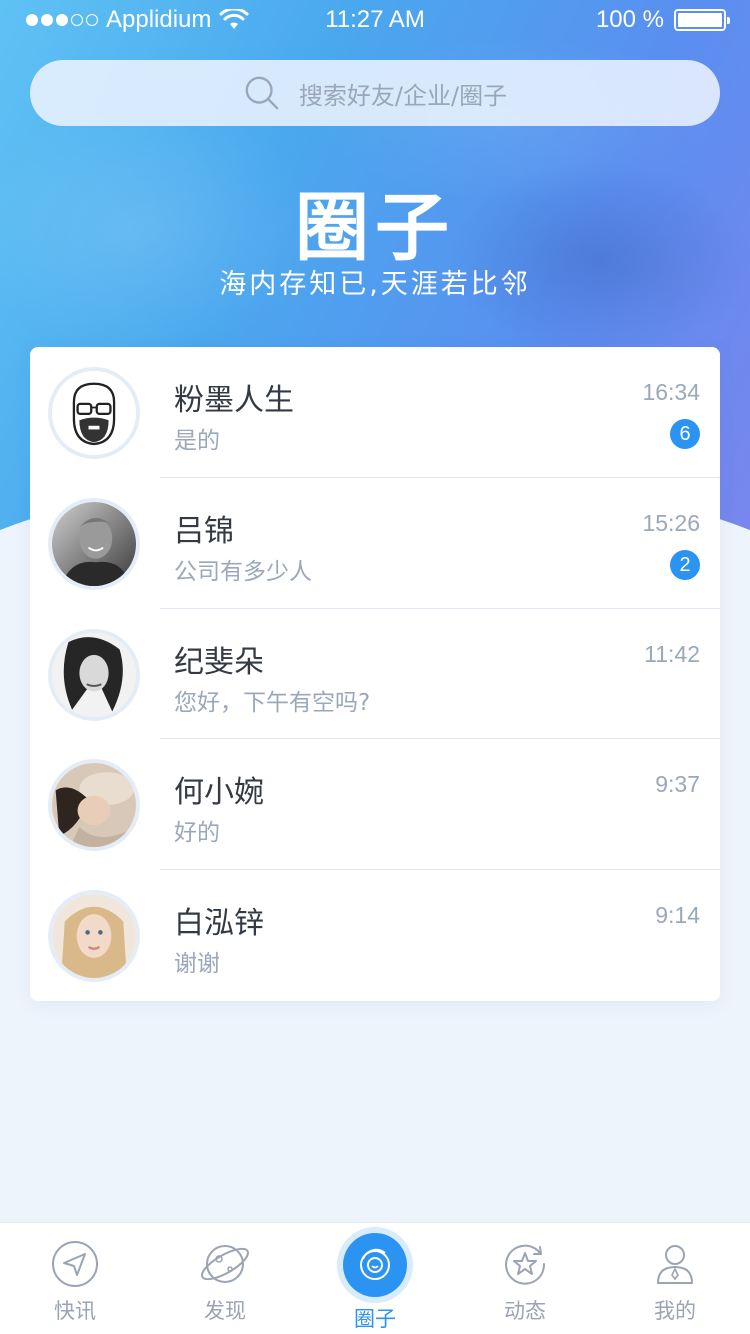 This screenshot has height=1334, width=750. What do you see at coordinates (219, 924) in the screenshot?
I see `contact-name: 白泓锌` at bounding box center [219, 924].